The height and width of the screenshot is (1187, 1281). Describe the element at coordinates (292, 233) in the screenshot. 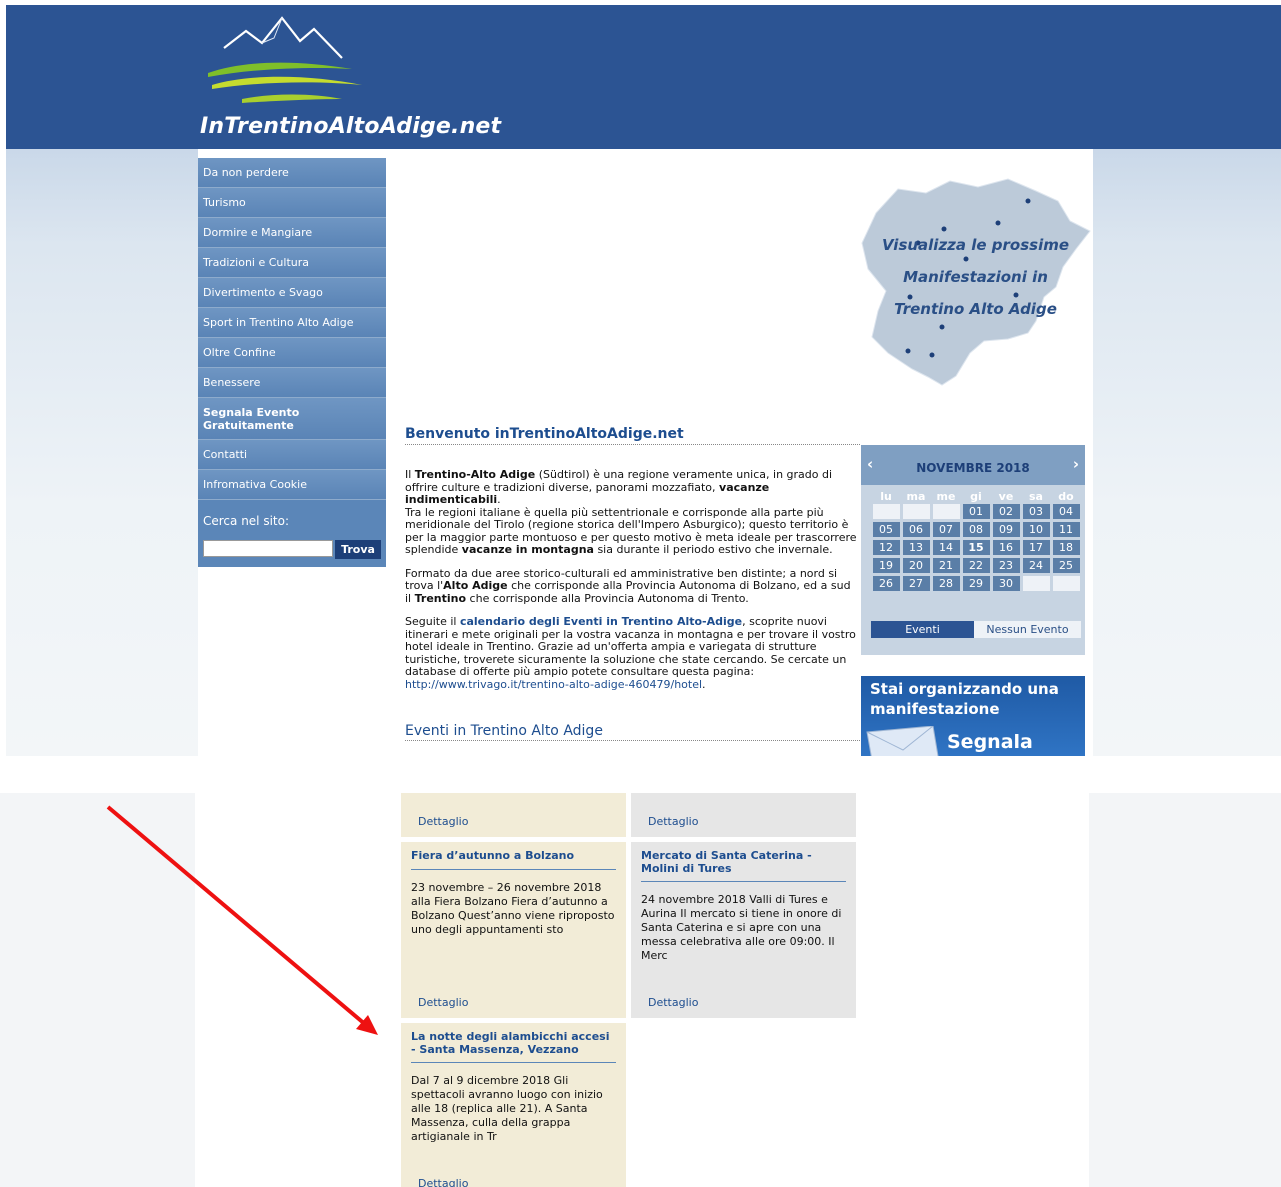

I see `sidebar-item-dormire: Dormire e Mangiare` at that location.